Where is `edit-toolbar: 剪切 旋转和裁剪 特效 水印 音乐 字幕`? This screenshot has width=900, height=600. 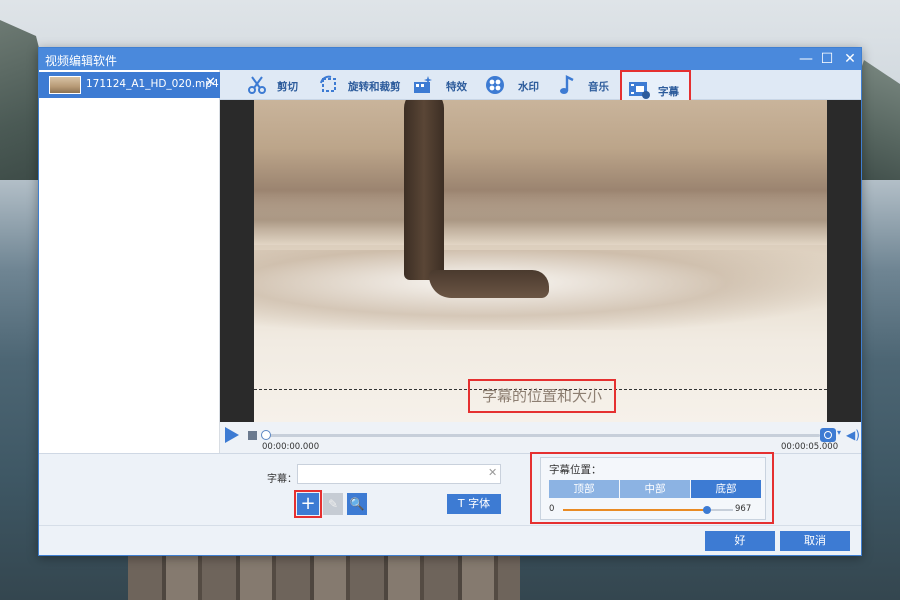 edit-toolbar: 剪切 旋转和裁剪 特效 水印 音乐 字幕 is located at coordinates (540, 90).